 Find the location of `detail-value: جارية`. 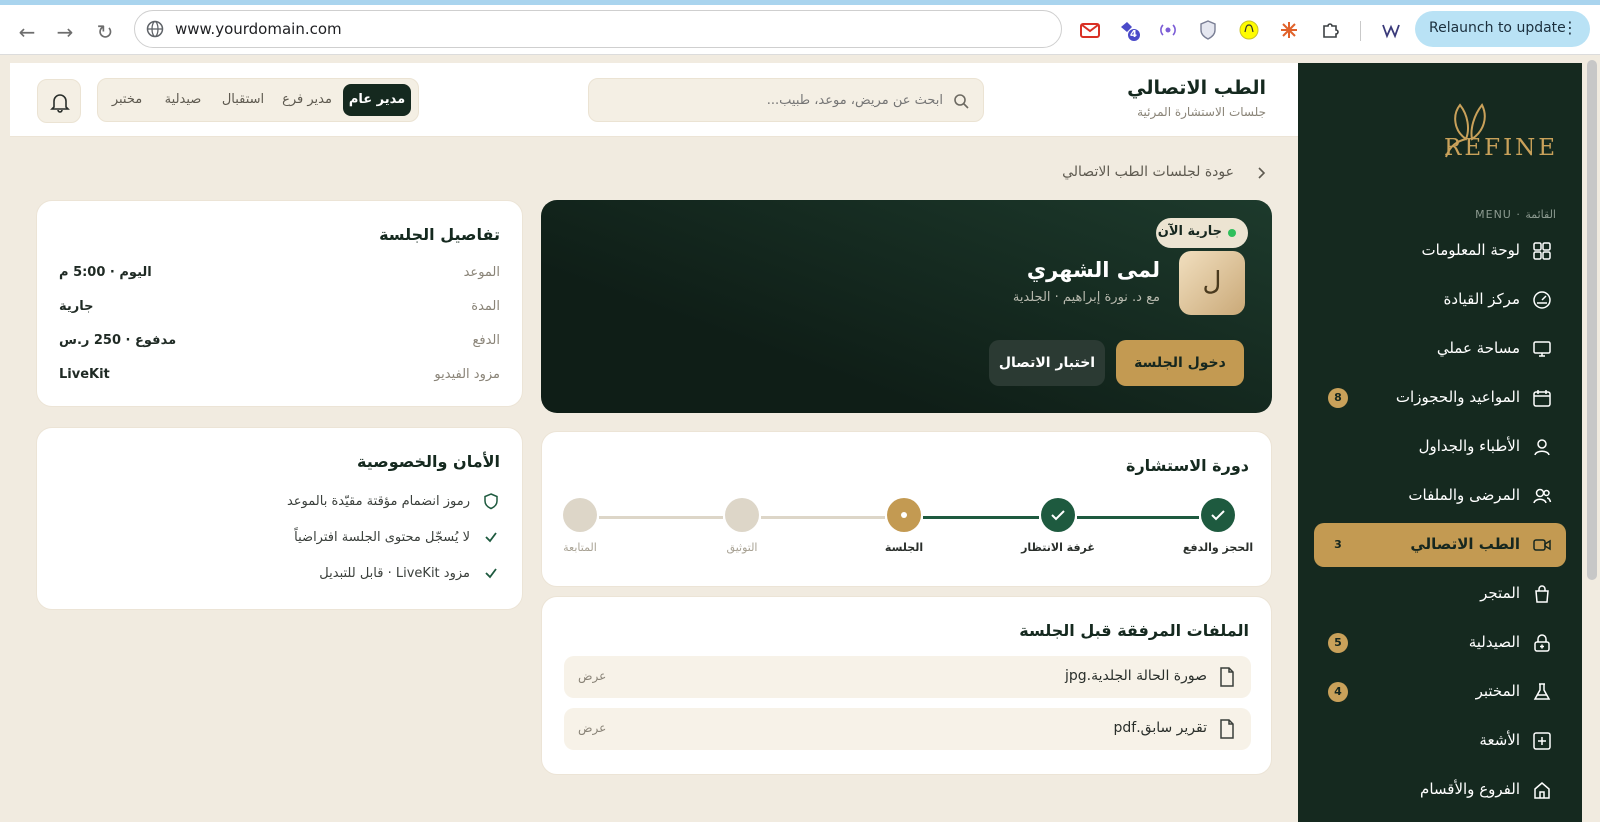

detail-value: جارية is located at coordinates (76, 306).